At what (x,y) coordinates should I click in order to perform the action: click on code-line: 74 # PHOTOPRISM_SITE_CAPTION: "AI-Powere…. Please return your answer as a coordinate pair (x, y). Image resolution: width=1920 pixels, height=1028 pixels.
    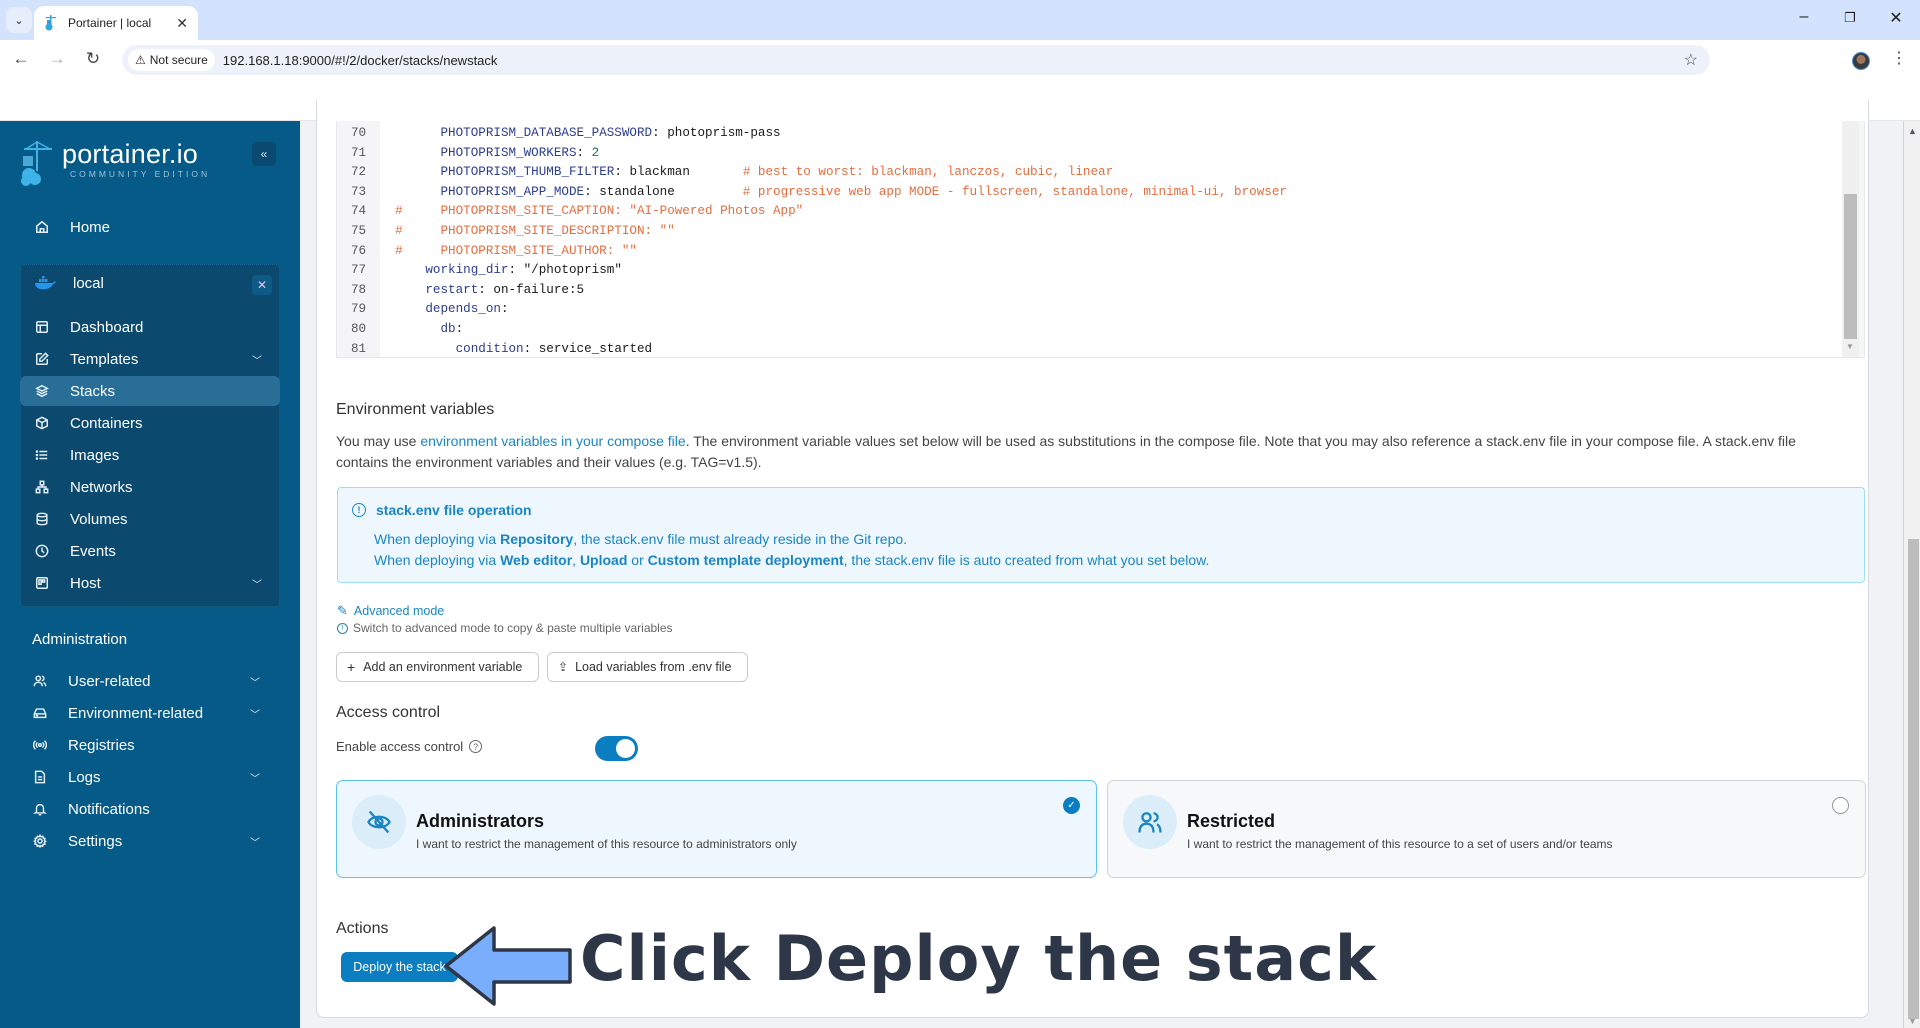
    Looking at the image, I should click on (1087, 212).